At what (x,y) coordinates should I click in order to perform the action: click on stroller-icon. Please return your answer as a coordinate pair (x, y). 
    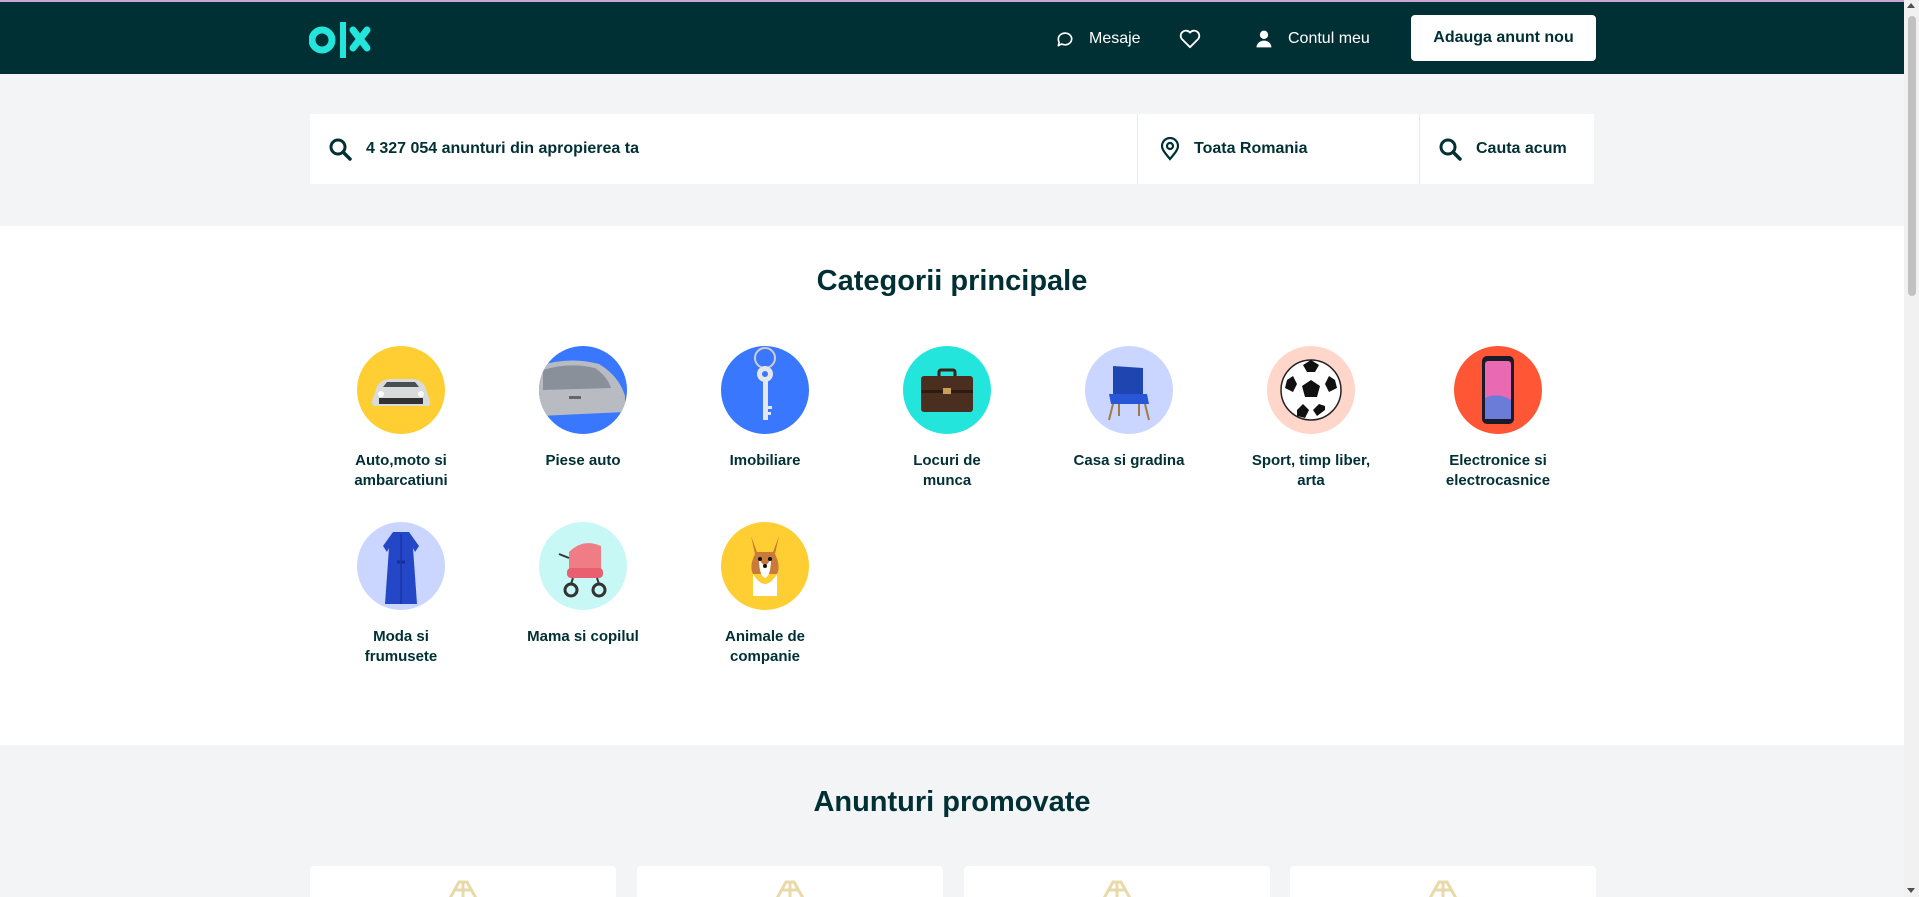
    Looking at the image, I should click on (583, 566).